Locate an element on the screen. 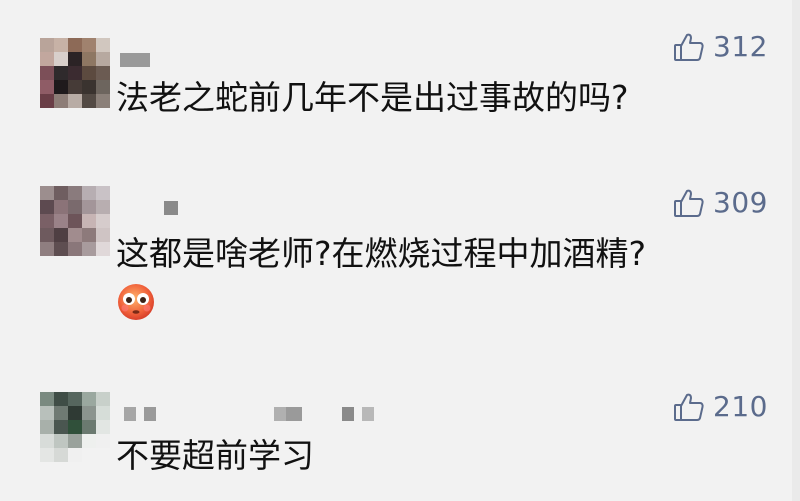 This screenshot has height=501, width=800. scrollbar-track is located at coordinates (796, 250).